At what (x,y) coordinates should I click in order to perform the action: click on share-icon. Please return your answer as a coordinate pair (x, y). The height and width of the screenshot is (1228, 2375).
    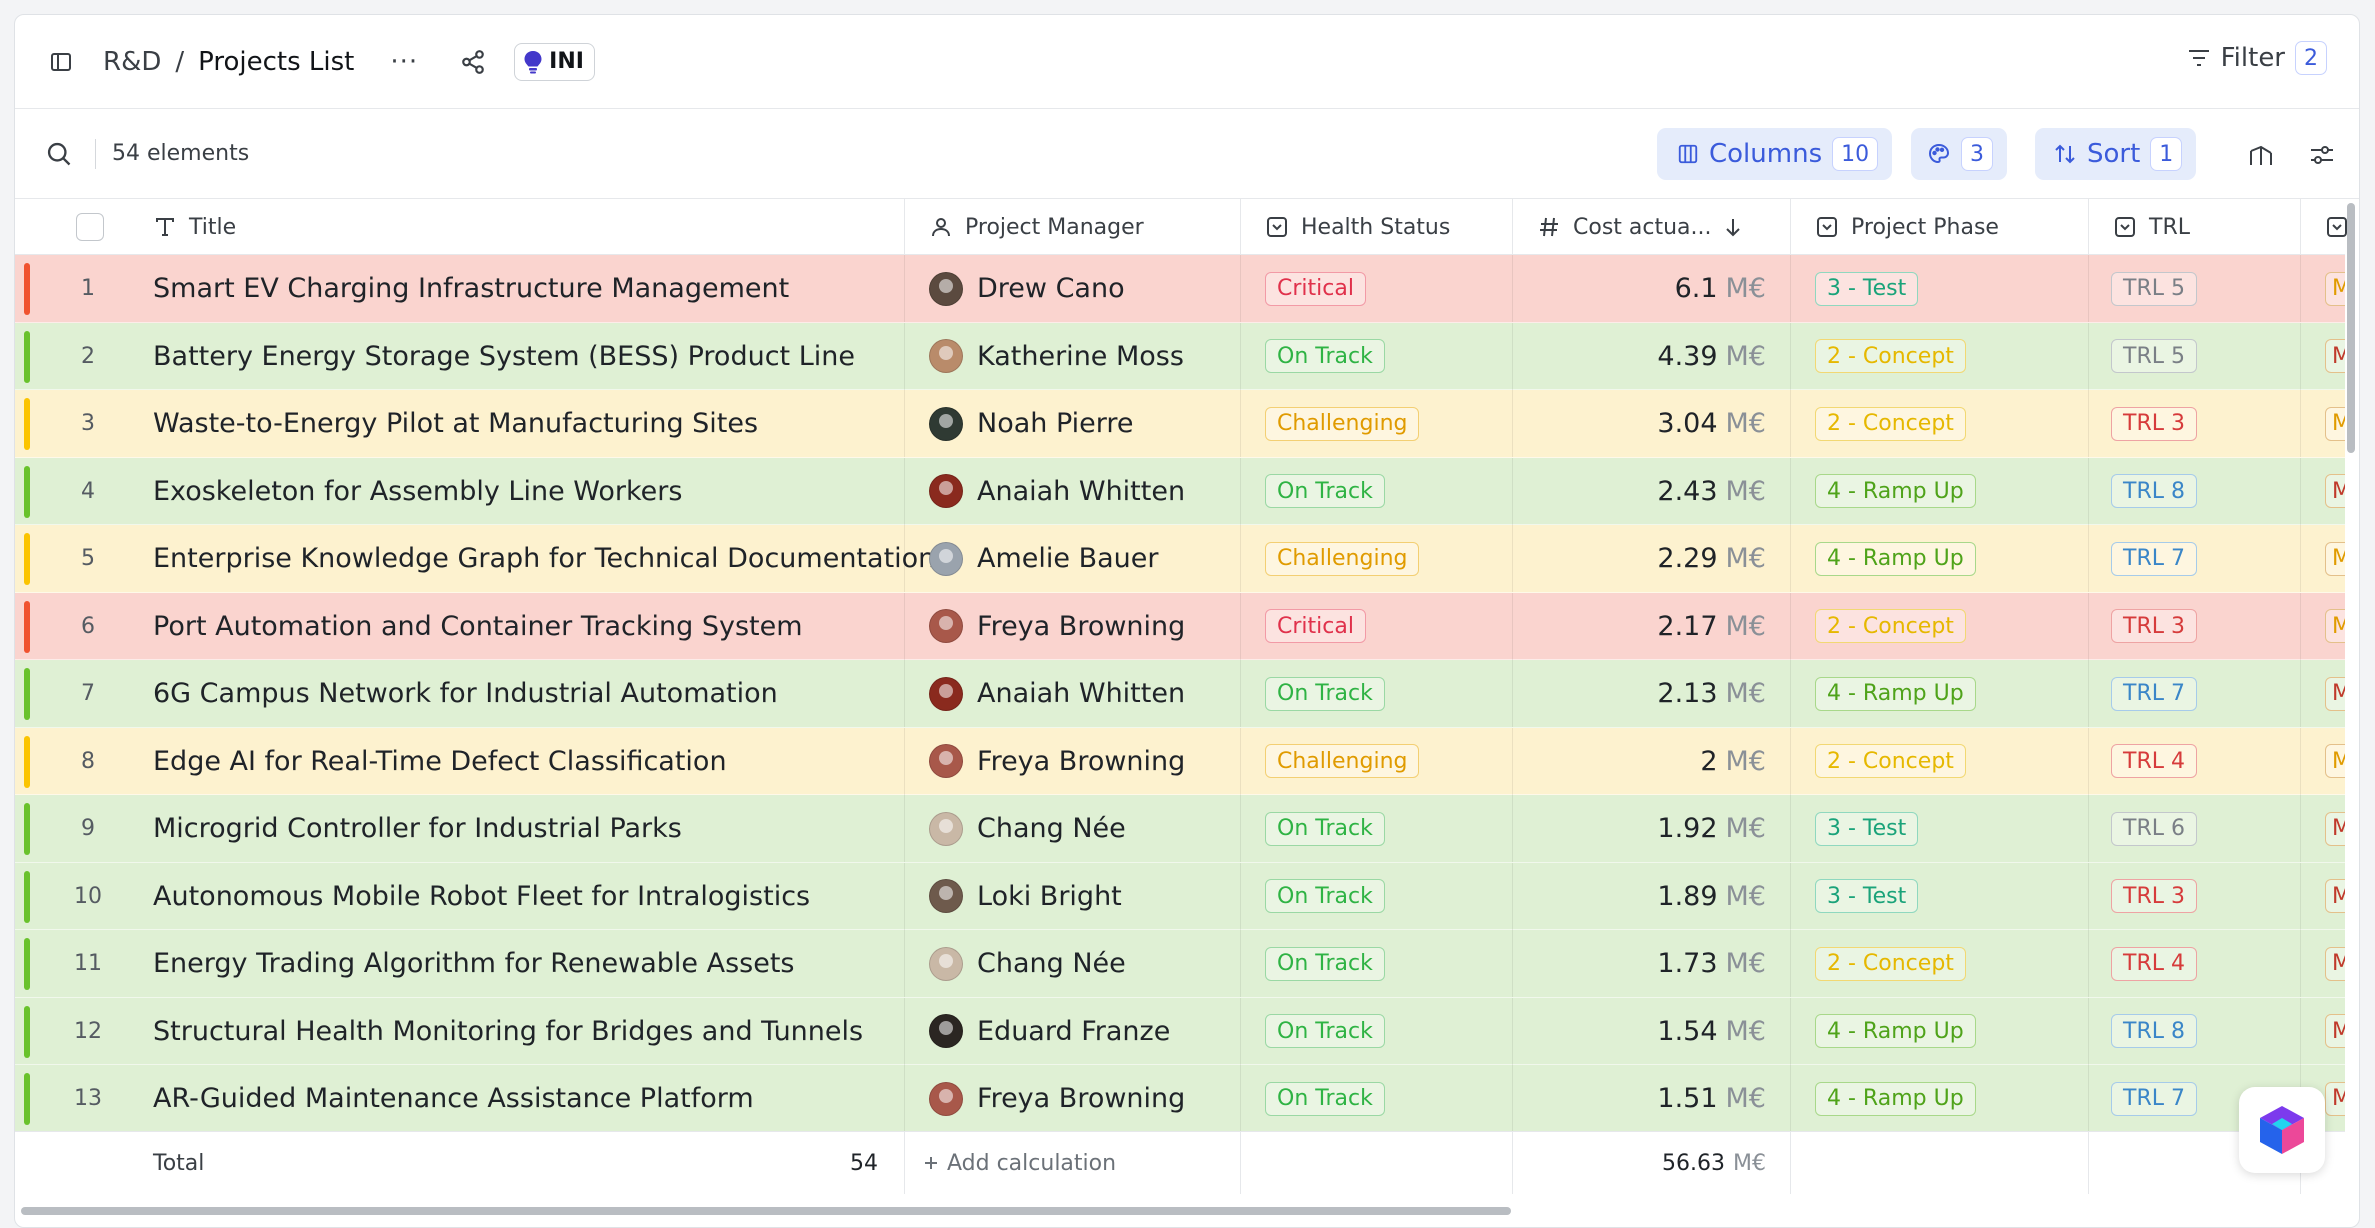
    Looking at the image, I should click on (473, 62).